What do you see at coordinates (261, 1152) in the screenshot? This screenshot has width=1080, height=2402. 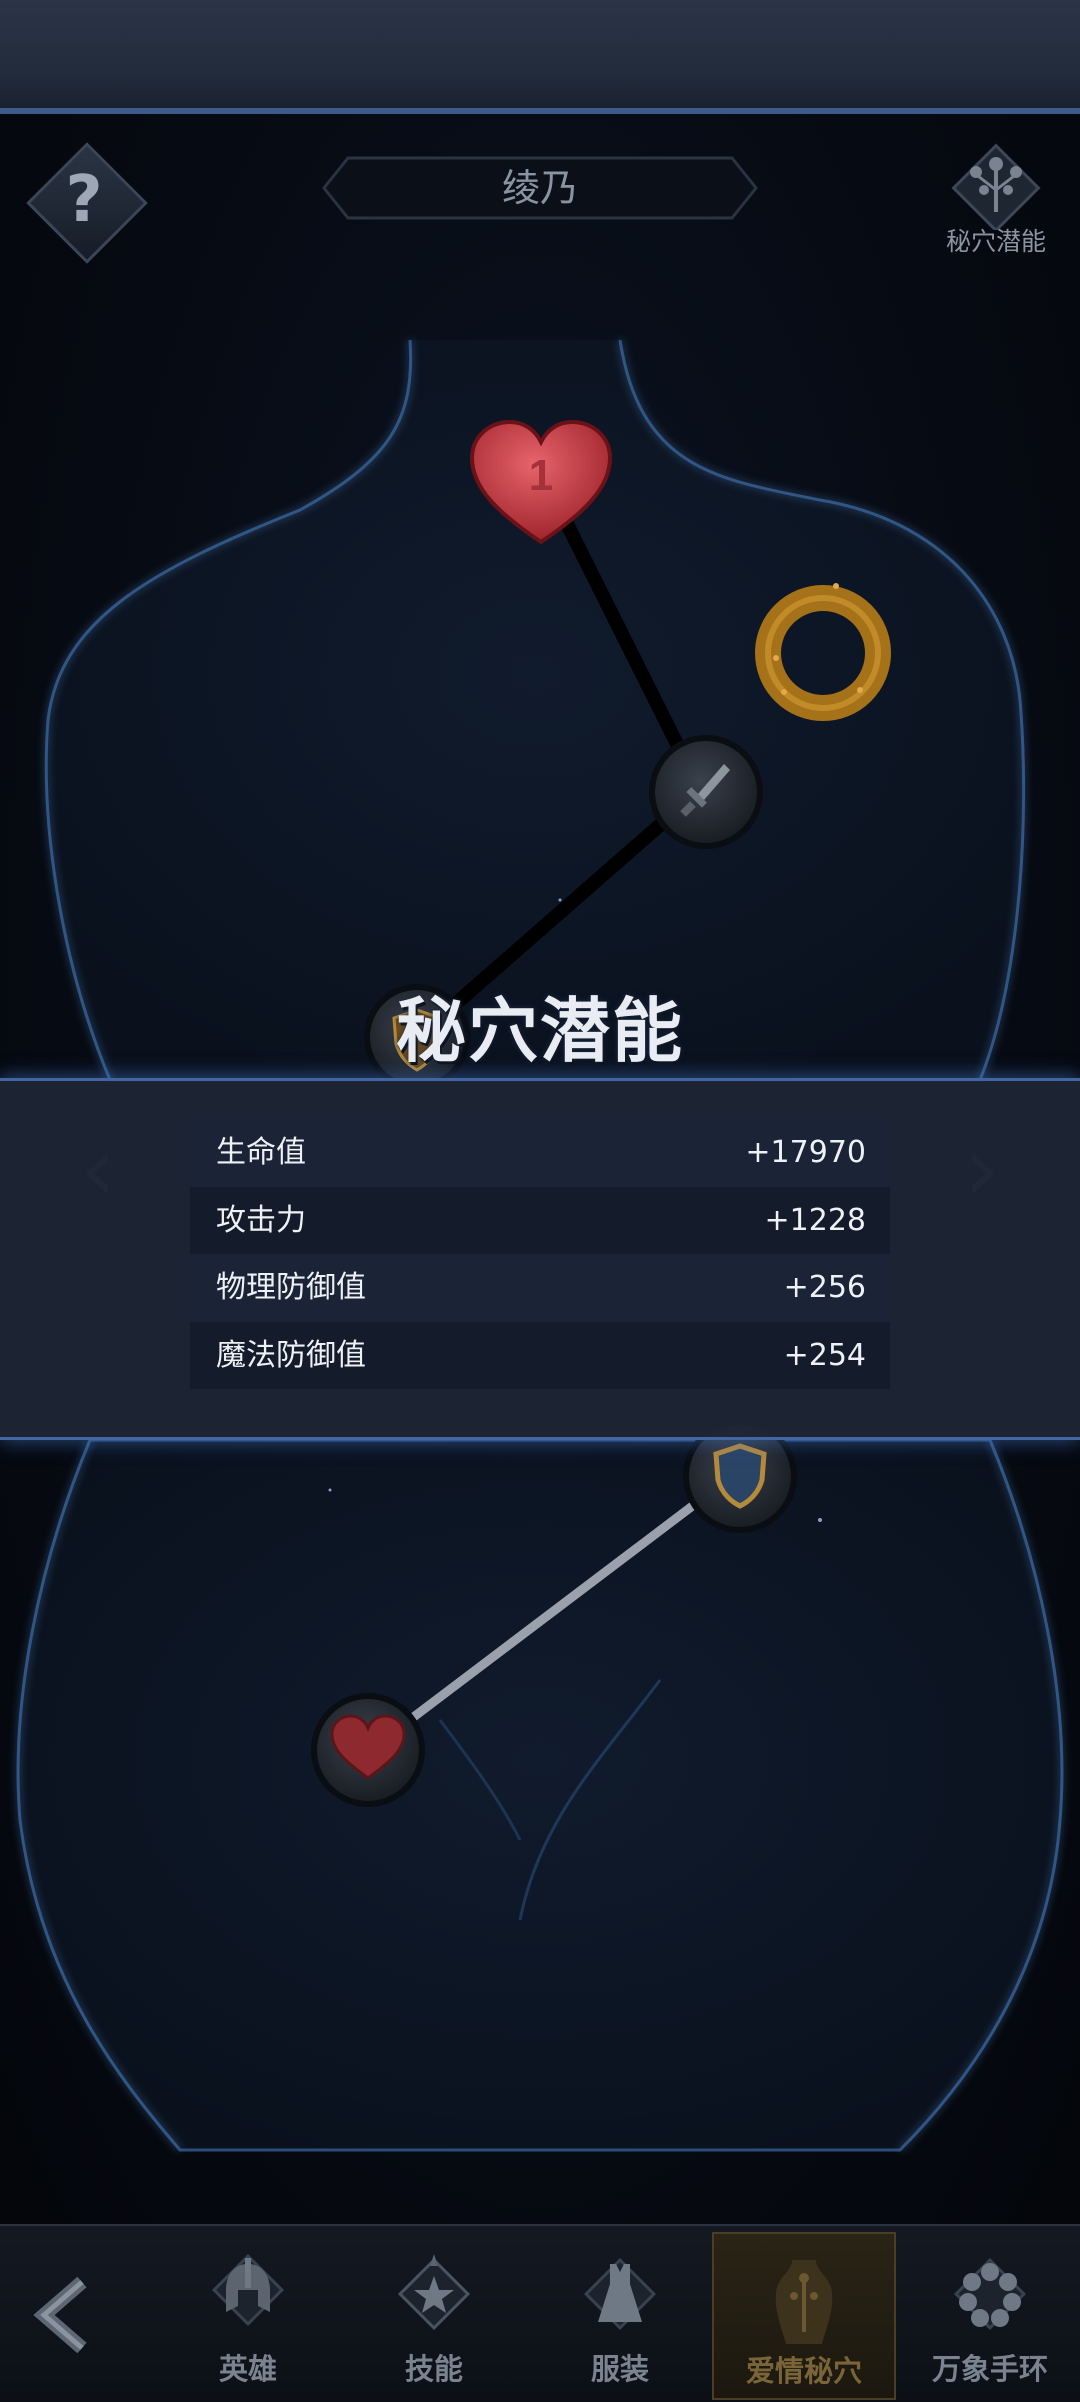 I see `stat-label: 生命值` at bounding box center [261, 1152].